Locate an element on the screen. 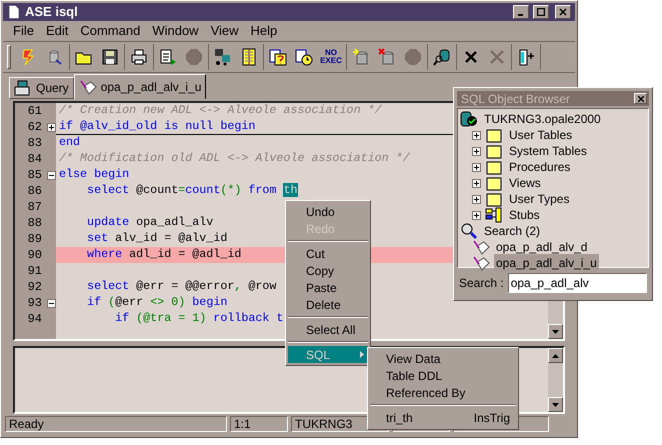  menu-item: Cut is located at coordinates (328, 253).